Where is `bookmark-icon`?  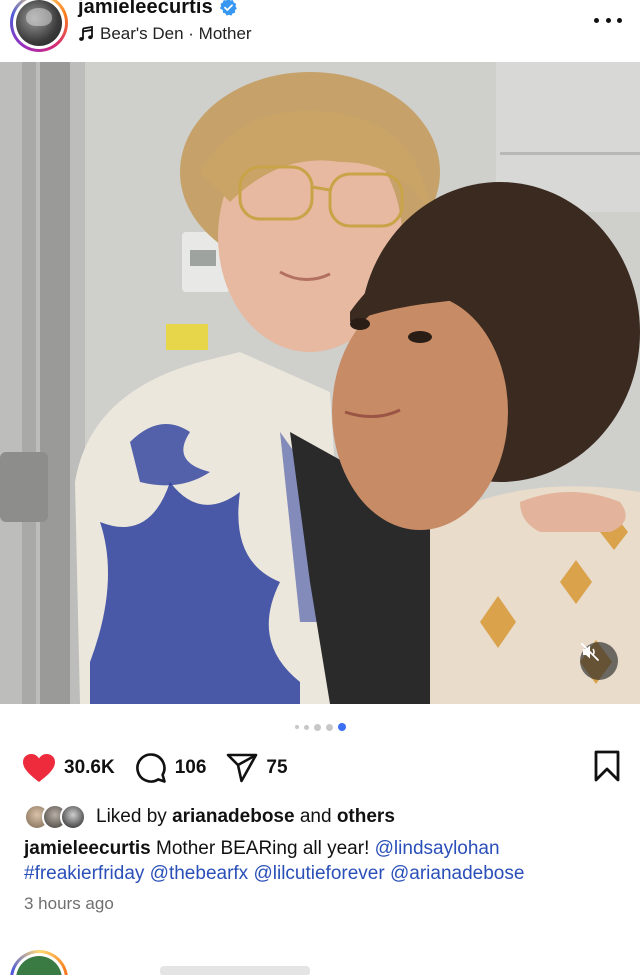 bookmark-icon is located at coordinates (607, 765).